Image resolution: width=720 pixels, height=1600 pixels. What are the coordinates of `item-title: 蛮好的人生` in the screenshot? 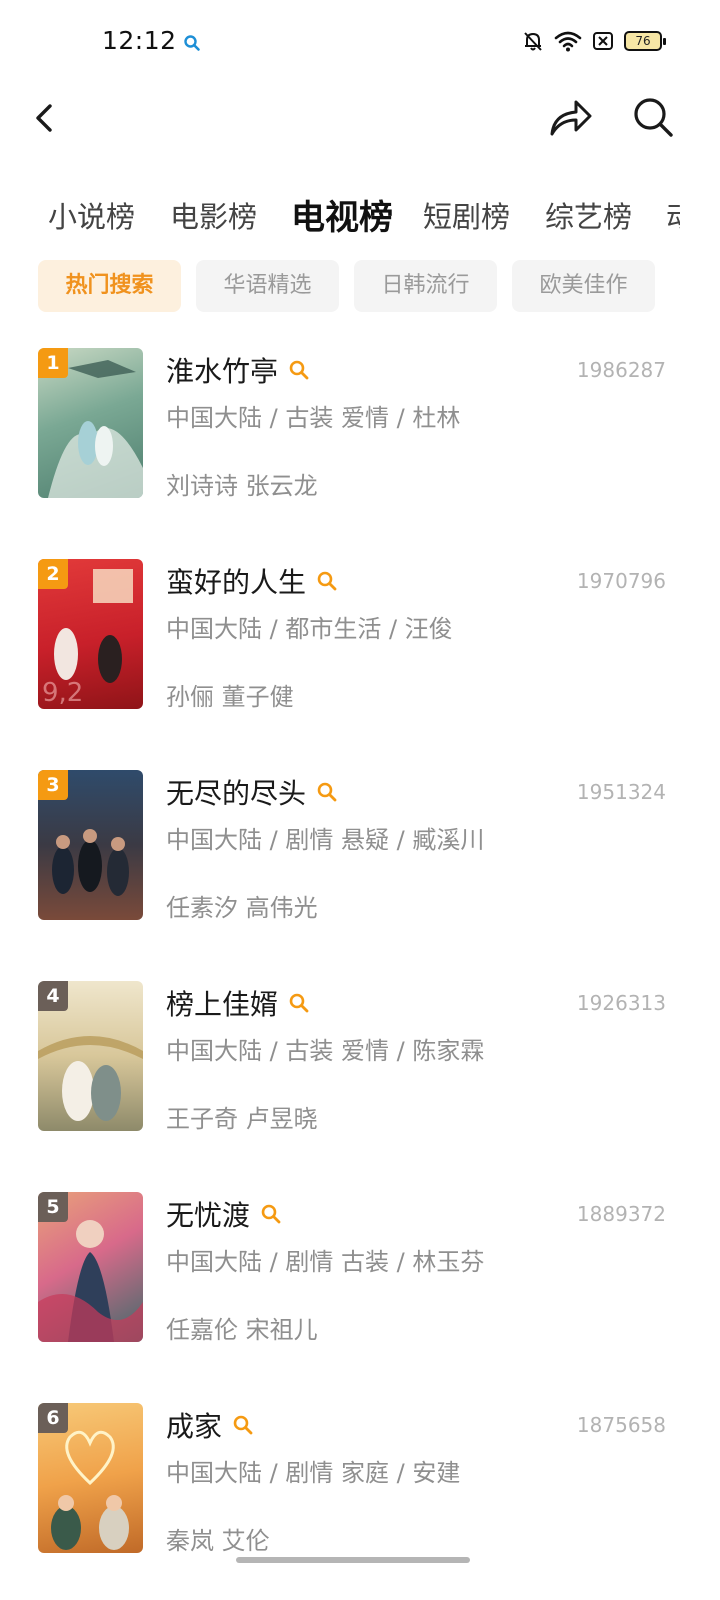 It's located at (252, 581).